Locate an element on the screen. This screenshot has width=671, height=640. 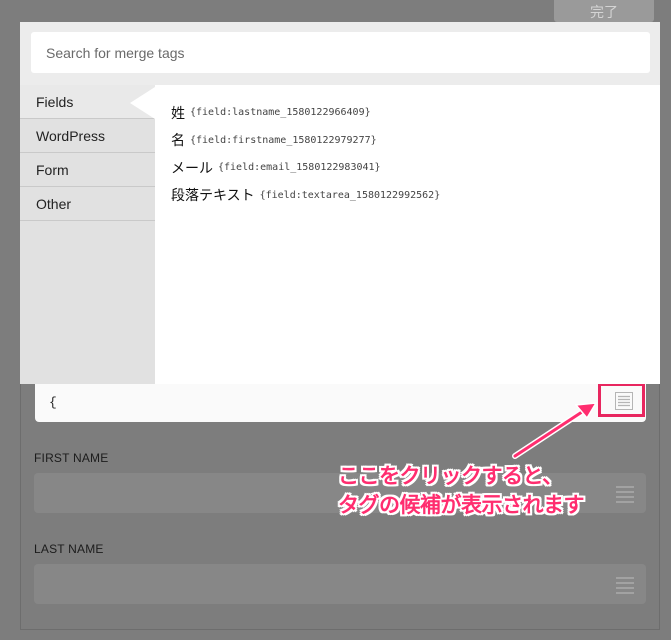
annotation-arrow is located at coordinates (555, 430).